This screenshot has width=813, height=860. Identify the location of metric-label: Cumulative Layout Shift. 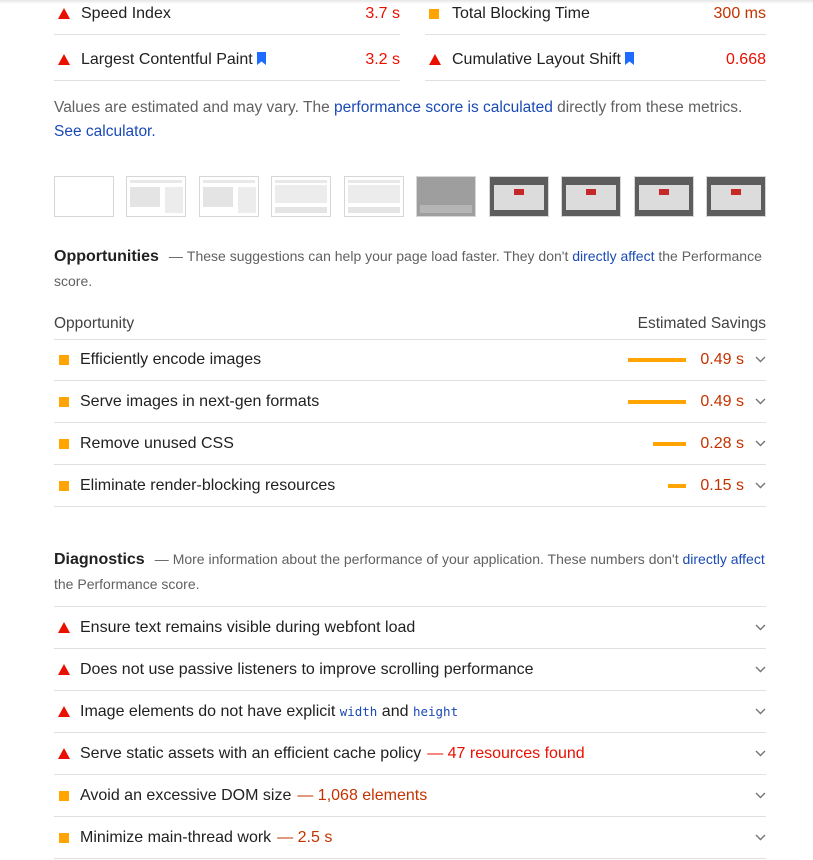
(536, 59).